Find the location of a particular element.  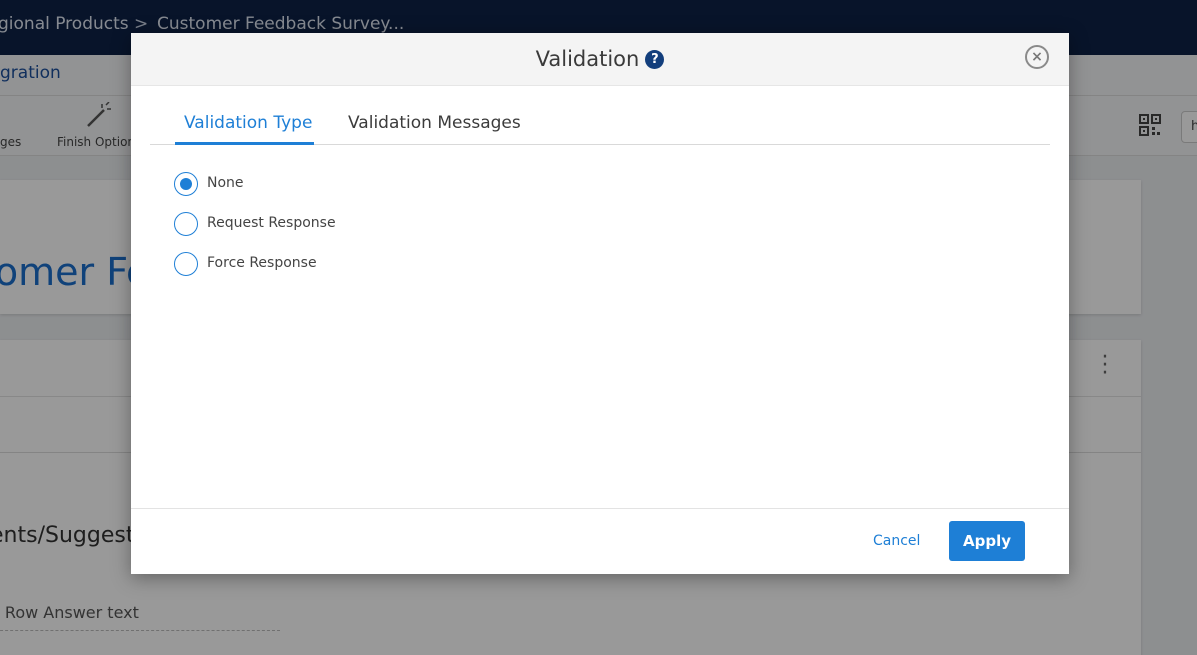

active-tab-indicator is located at coordinates (244, 143).